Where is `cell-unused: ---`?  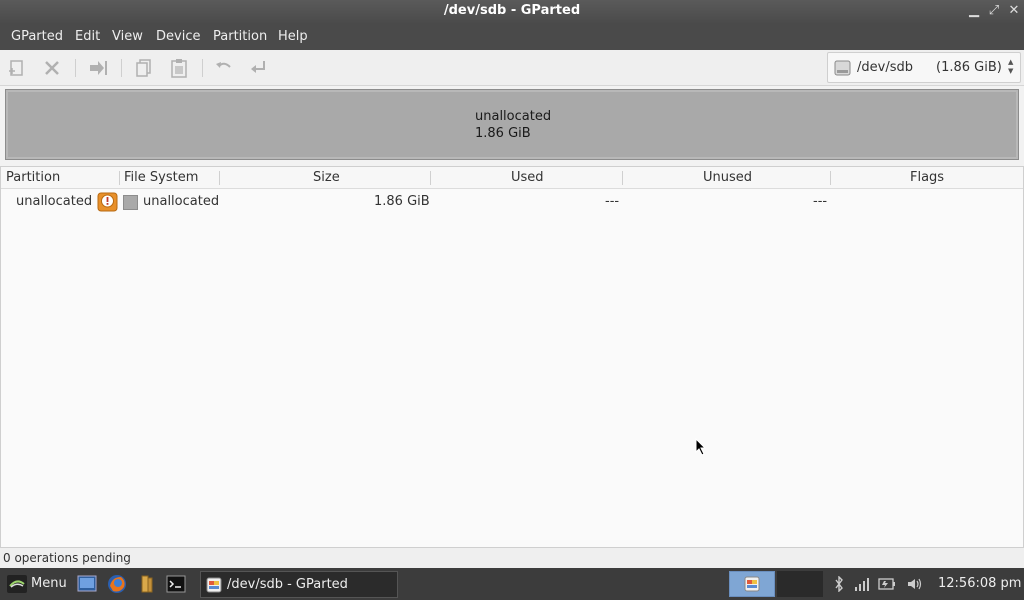 cell-unused: --- is located at coordinates (820, 201).